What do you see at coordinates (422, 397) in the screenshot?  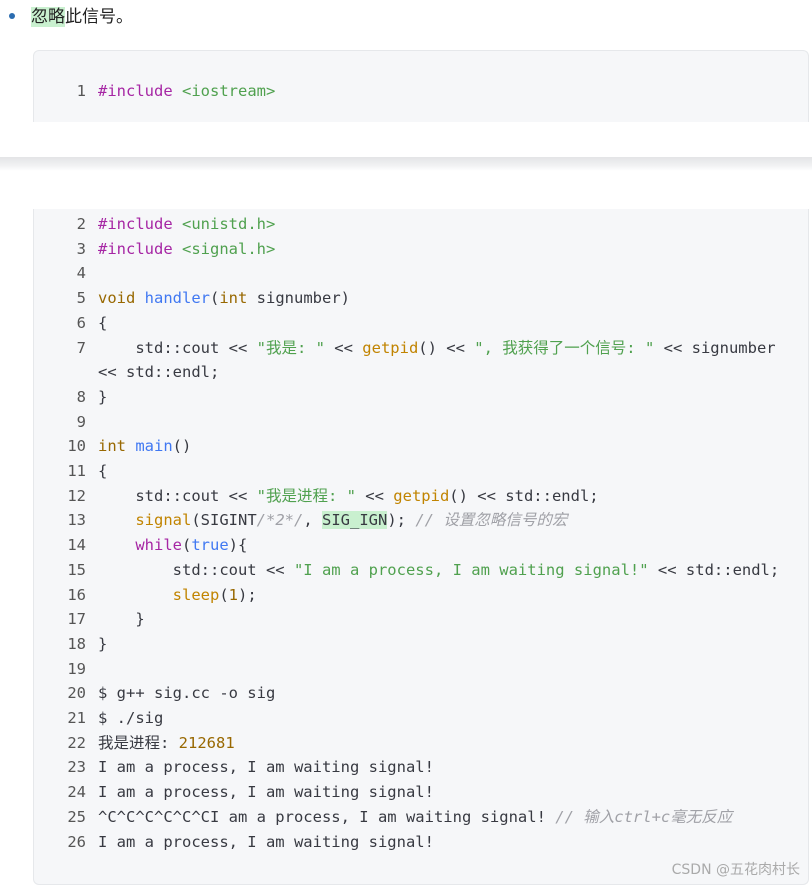 I see `code-line: 8}` at bounding box center [422, 397].